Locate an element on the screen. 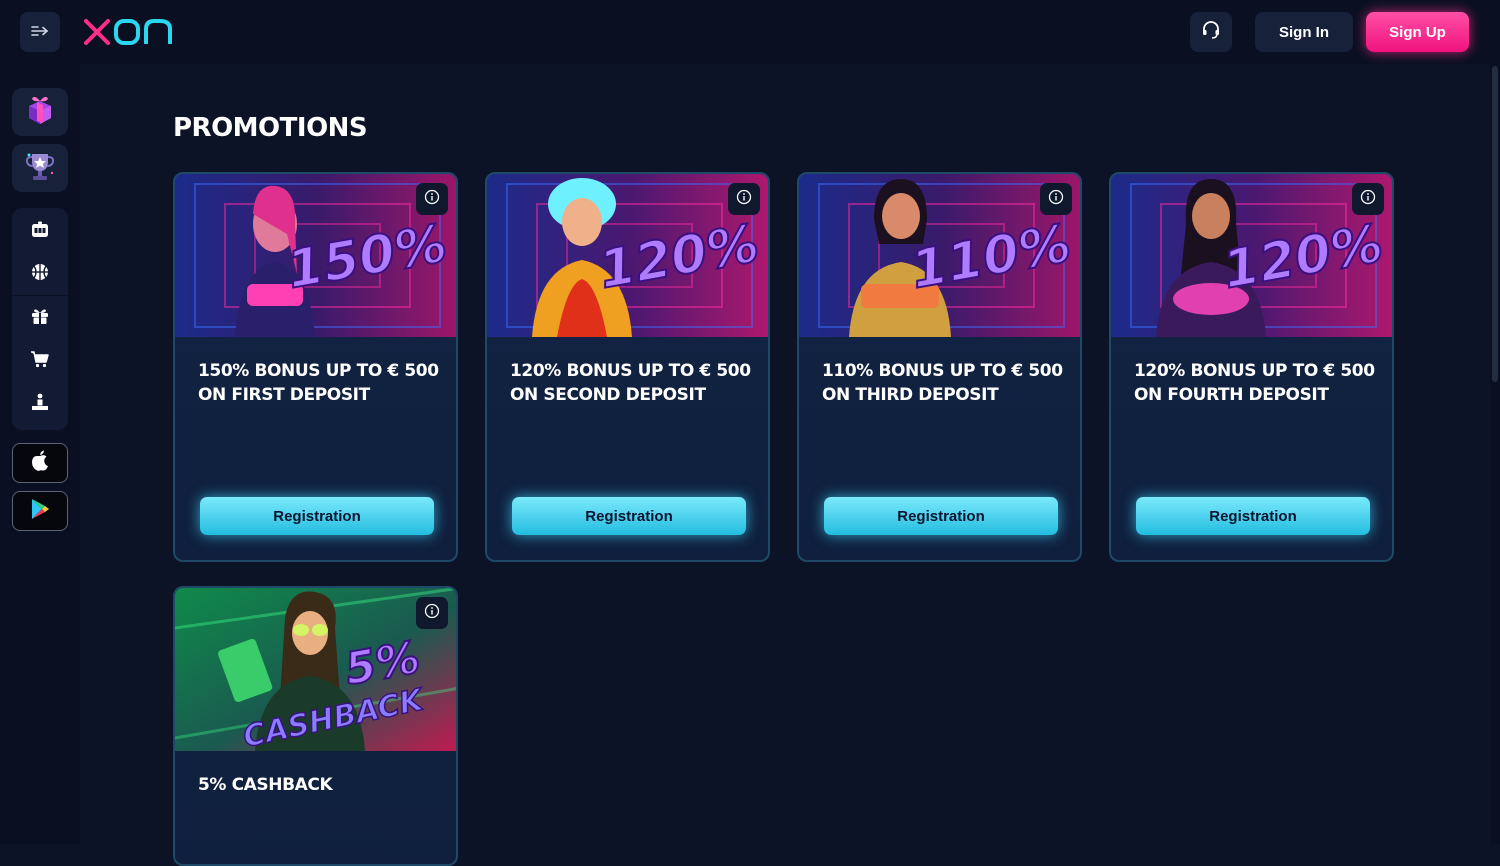  gift-icon is located at coordinates (40, 318).